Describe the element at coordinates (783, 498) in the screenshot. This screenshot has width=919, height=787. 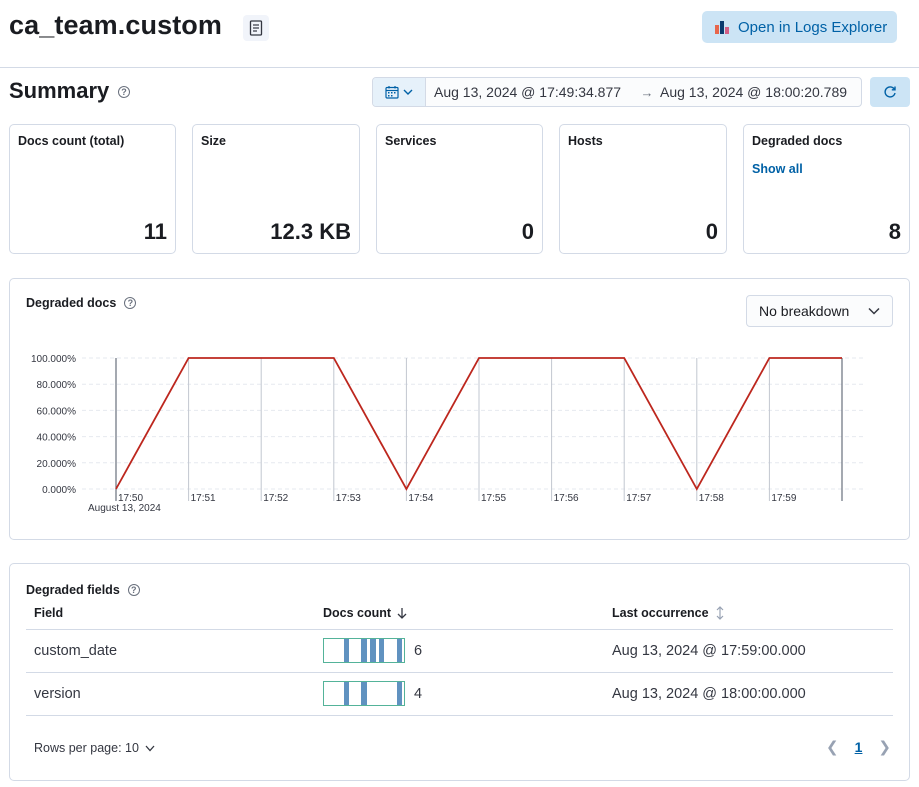
I see `x-tick-label: 17:59` at that location.